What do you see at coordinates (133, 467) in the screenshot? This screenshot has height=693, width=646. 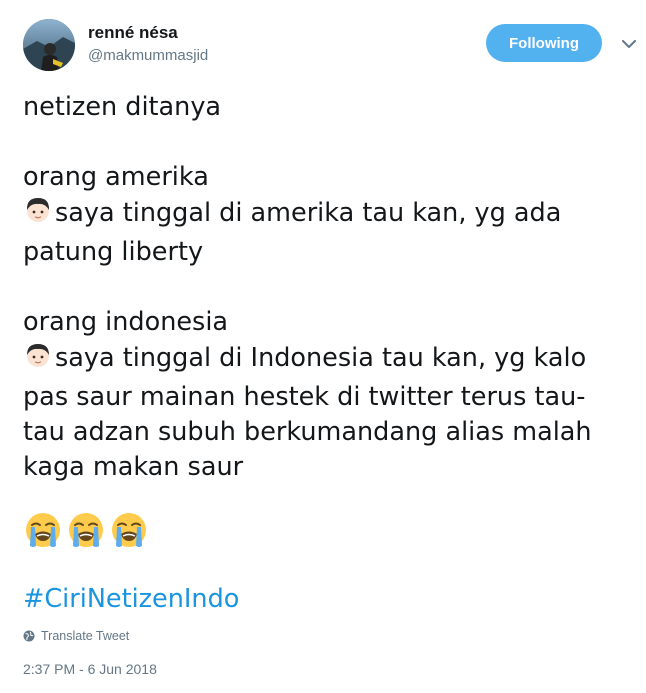 I see `tweet-line: kaga makan saur` at bounding box center [133, 467].